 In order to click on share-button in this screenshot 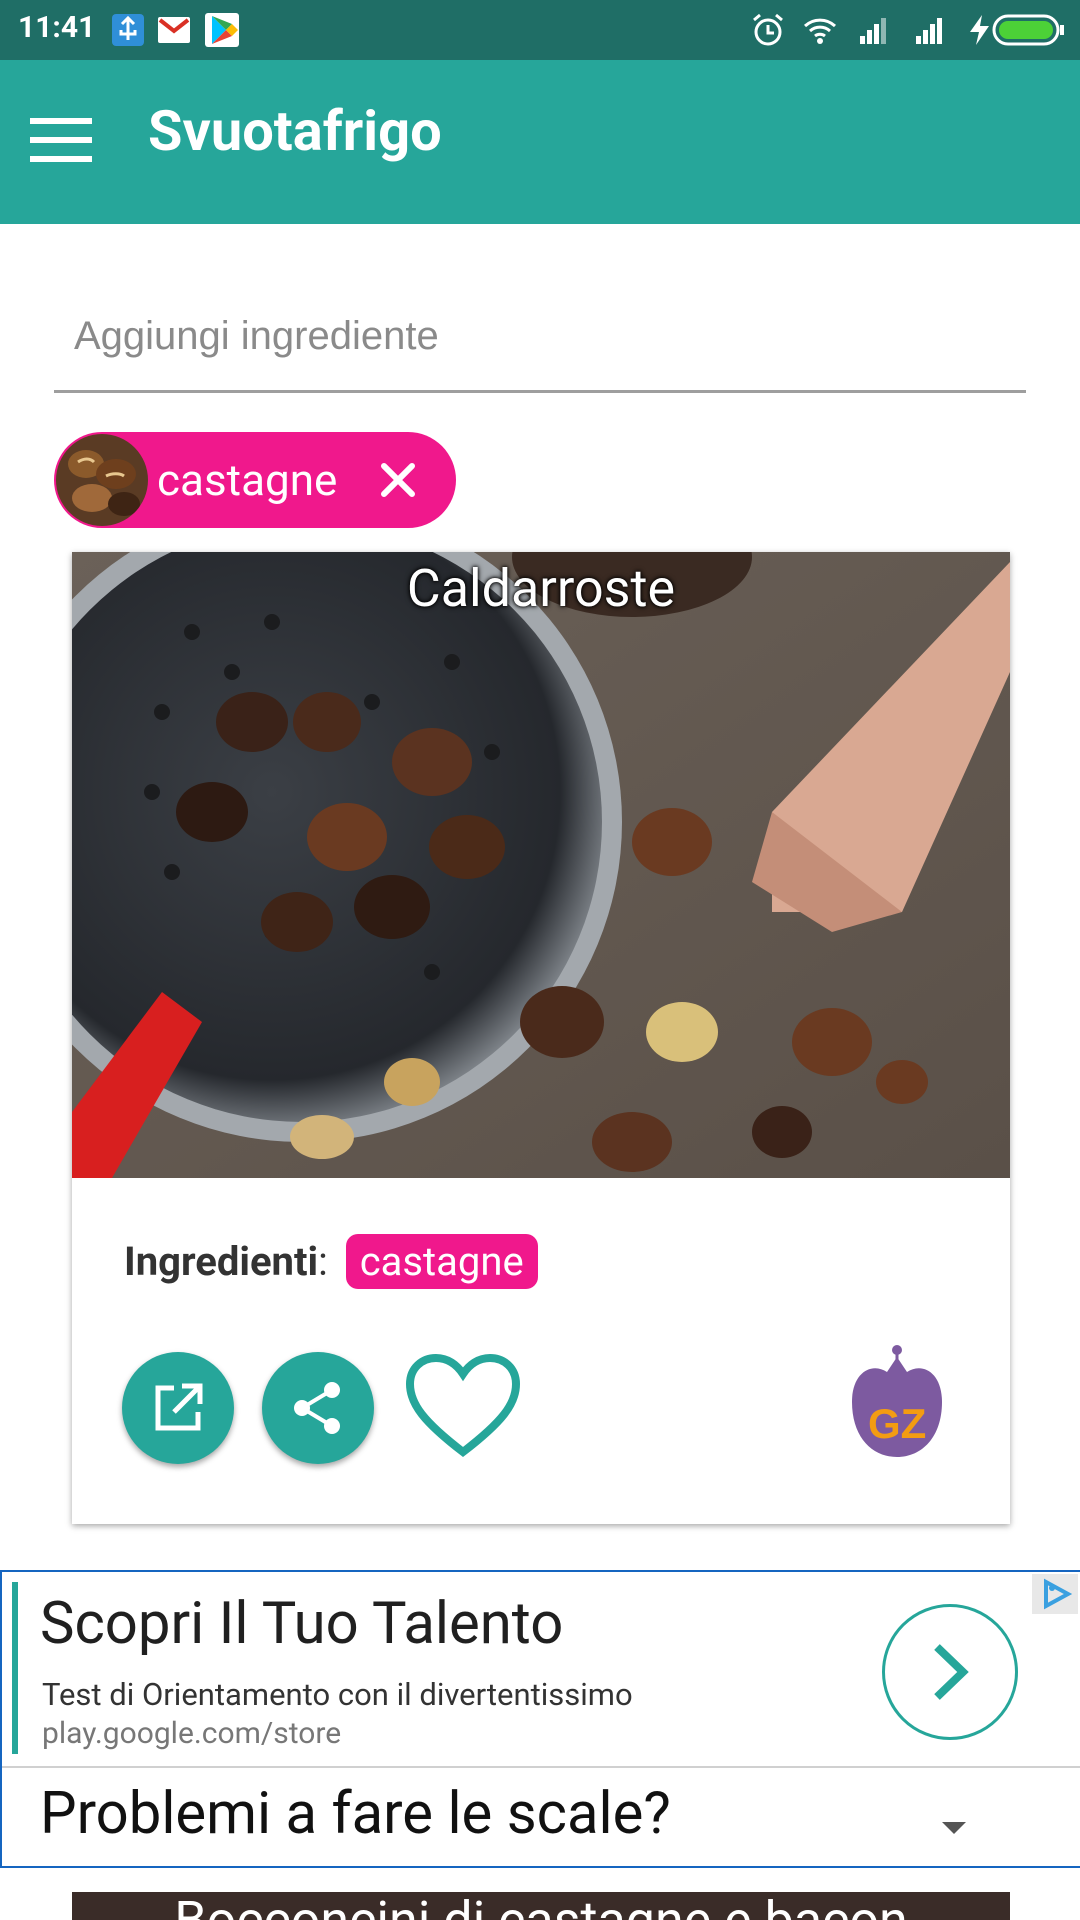, I will do `click(318, 1408)`.